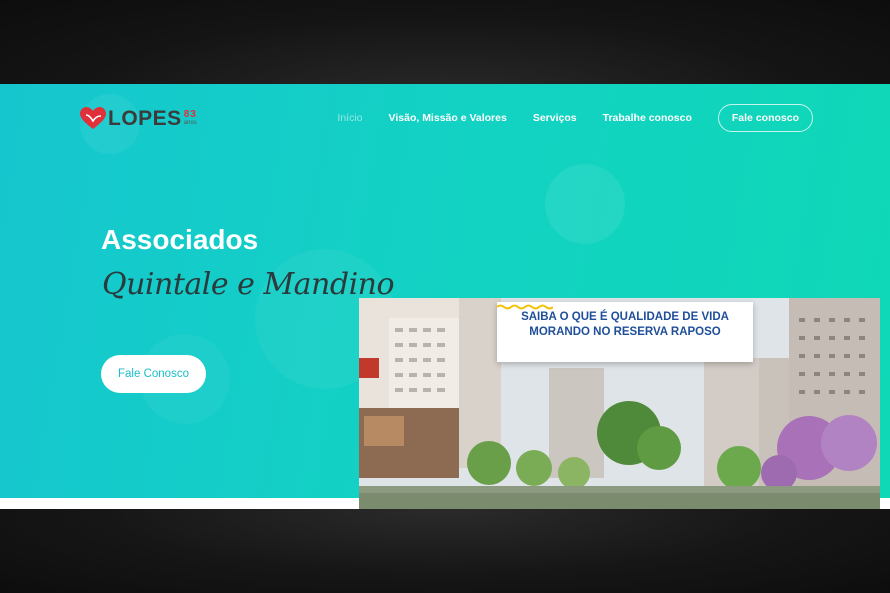  Describe the element at coordinates (448, 118) in the screenshot. I see `nav-item-visao-missao-valores: Visão, Missão e Valores` at that location.